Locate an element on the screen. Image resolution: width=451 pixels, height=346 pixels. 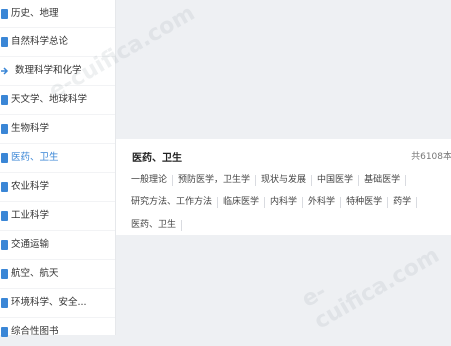
sidebar-item-label: 航空、航天 is located at coordinates (35, 273).